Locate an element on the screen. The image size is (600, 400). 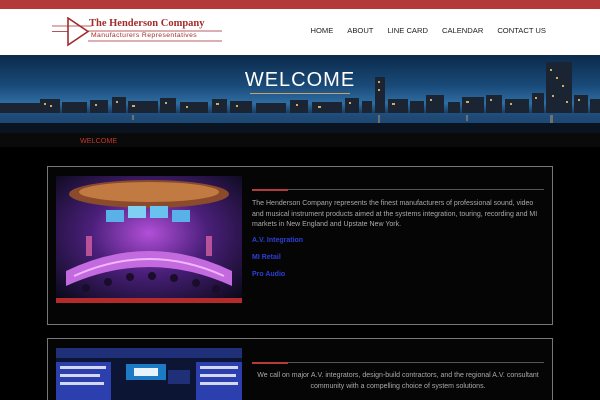
logo-rule is located at coordinates (155, 36).